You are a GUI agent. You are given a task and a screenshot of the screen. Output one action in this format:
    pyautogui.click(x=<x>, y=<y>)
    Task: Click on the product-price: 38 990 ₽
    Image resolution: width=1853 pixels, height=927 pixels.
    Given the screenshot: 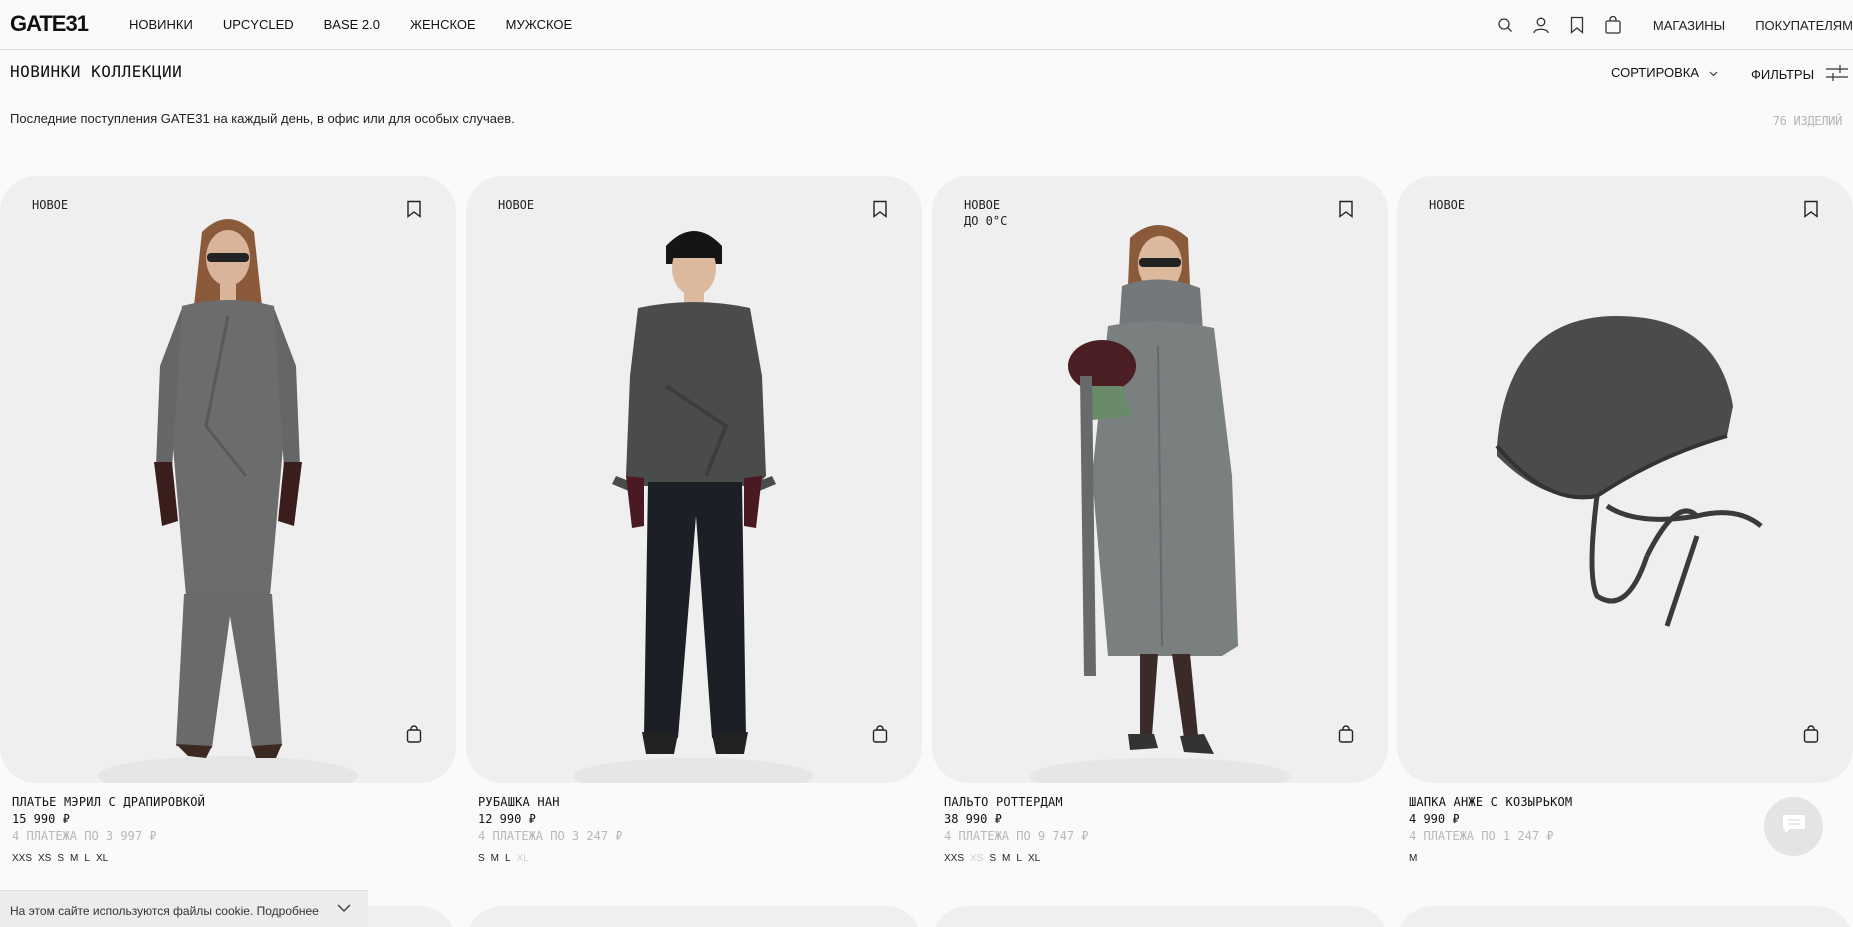 What is the action you would take?
    pyautogui.click(x=973, y=819)
    